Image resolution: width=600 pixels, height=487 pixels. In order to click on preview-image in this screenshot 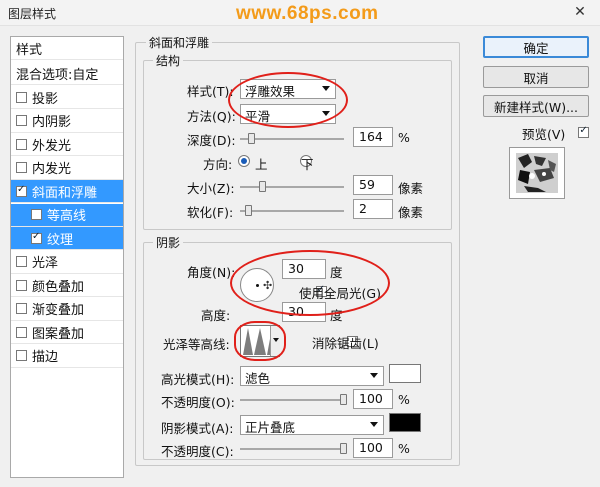, I will do `click(537, 173)`.